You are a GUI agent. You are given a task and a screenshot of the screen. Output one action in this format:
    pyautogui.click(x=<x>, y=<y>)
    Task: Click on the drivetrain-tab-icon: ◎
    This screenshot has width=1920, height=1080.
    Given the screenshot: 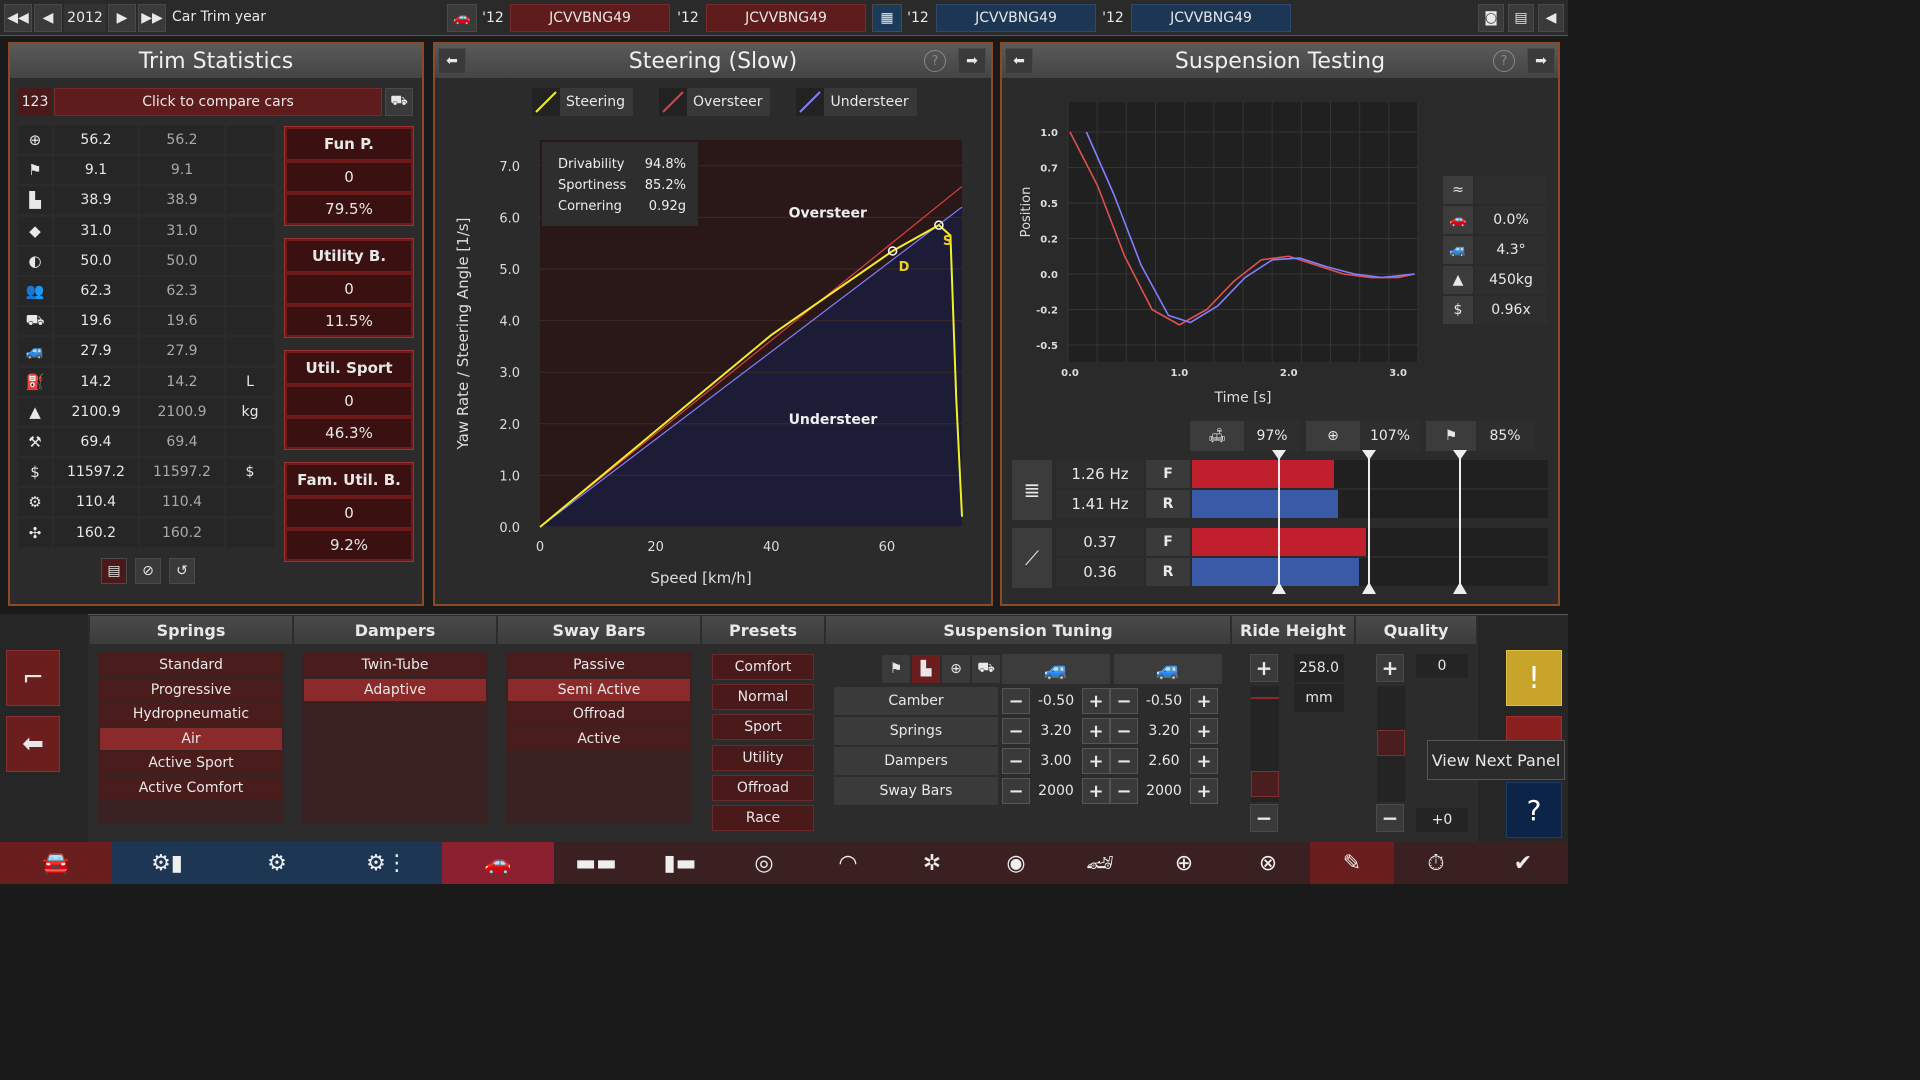 What is the action you would take?
    pyautogui.click(x=764, y=863)
    